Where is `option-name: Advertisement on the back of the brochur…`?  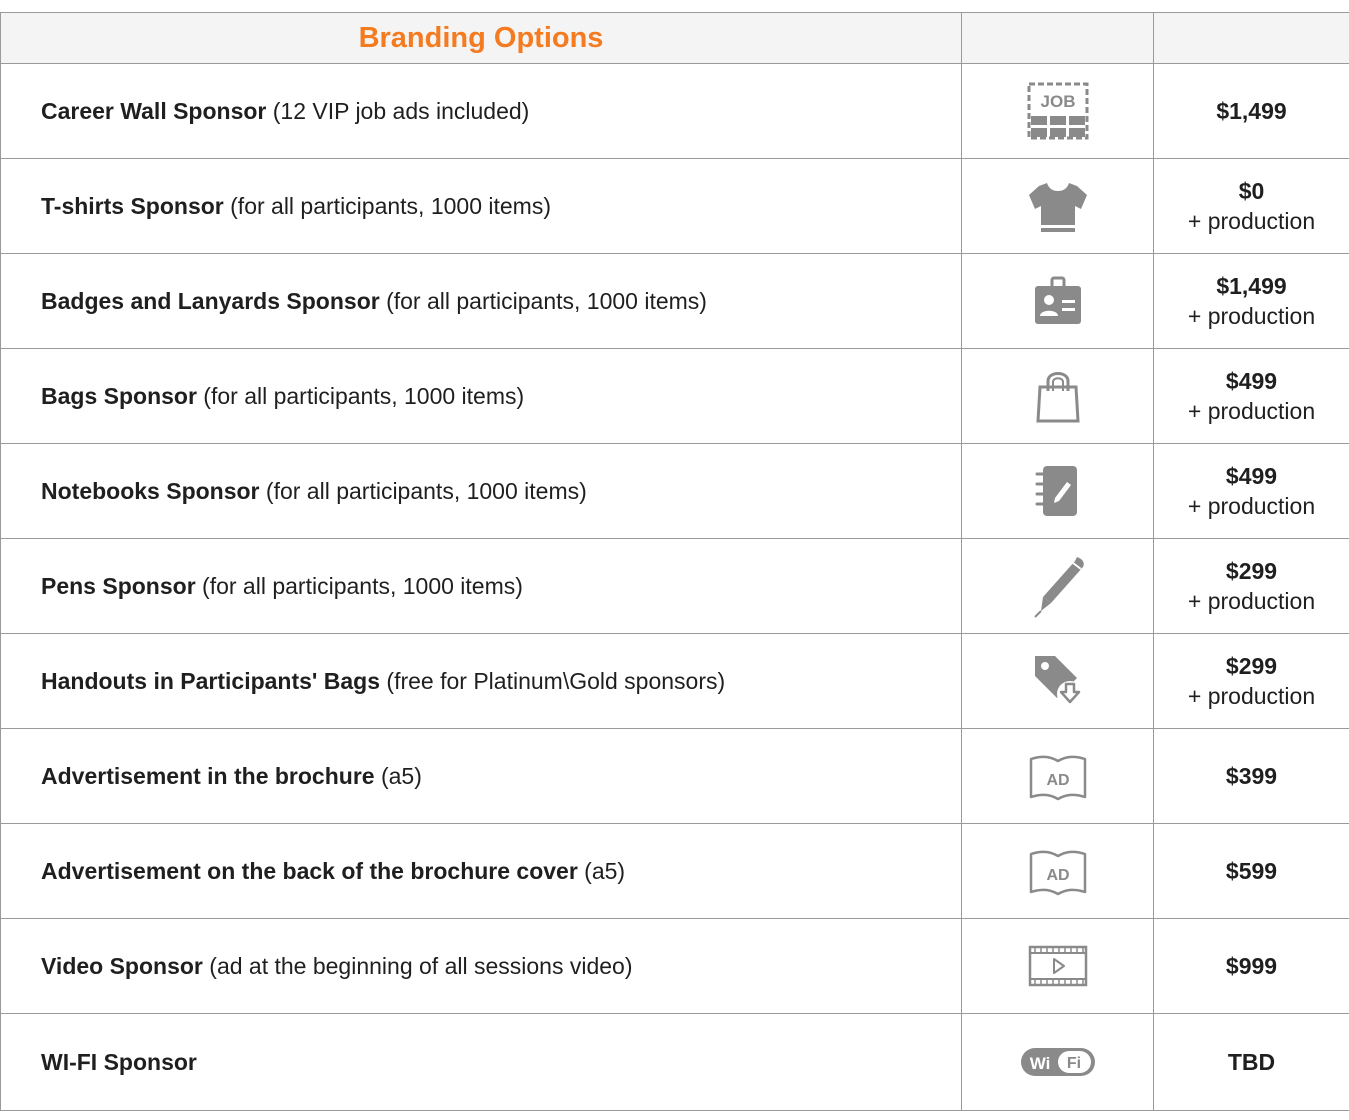 option-name: Advertisement on the back of the brochur… is located at coordinates (309, 870).